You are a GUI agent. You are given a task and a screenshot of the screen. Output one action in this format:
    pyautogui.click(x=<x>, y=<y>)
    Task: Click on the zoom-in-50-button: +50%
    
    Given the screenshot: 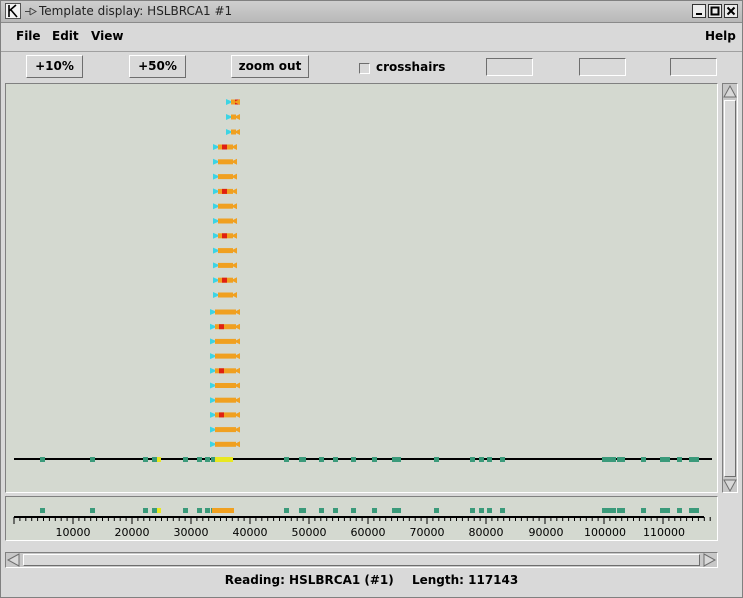 What is the action you would take?
    pyautogui.click(x=157, y=66)
    